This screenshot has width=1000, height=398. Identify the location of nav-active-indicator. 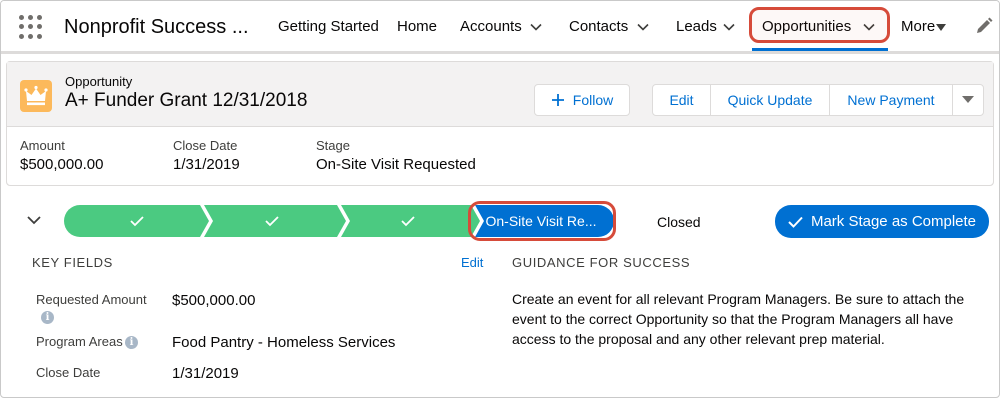
(820, 49).